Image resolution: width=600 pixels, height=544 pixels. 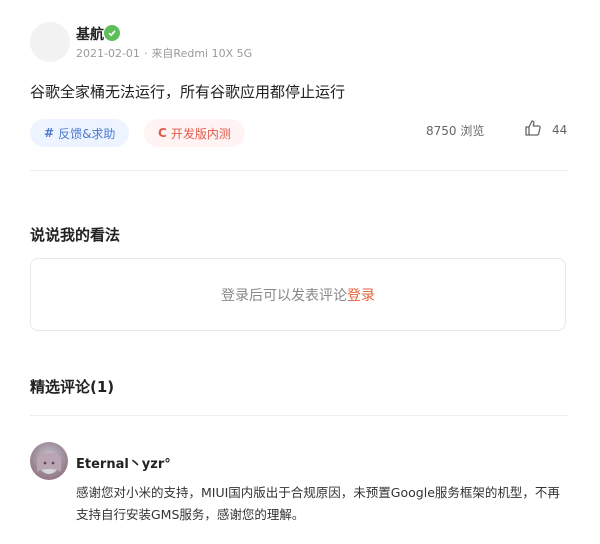 What do you see at coordinates (112, 33) in the screenshot?
I see `verified-badge-icon` at bounding box center [112, 33].